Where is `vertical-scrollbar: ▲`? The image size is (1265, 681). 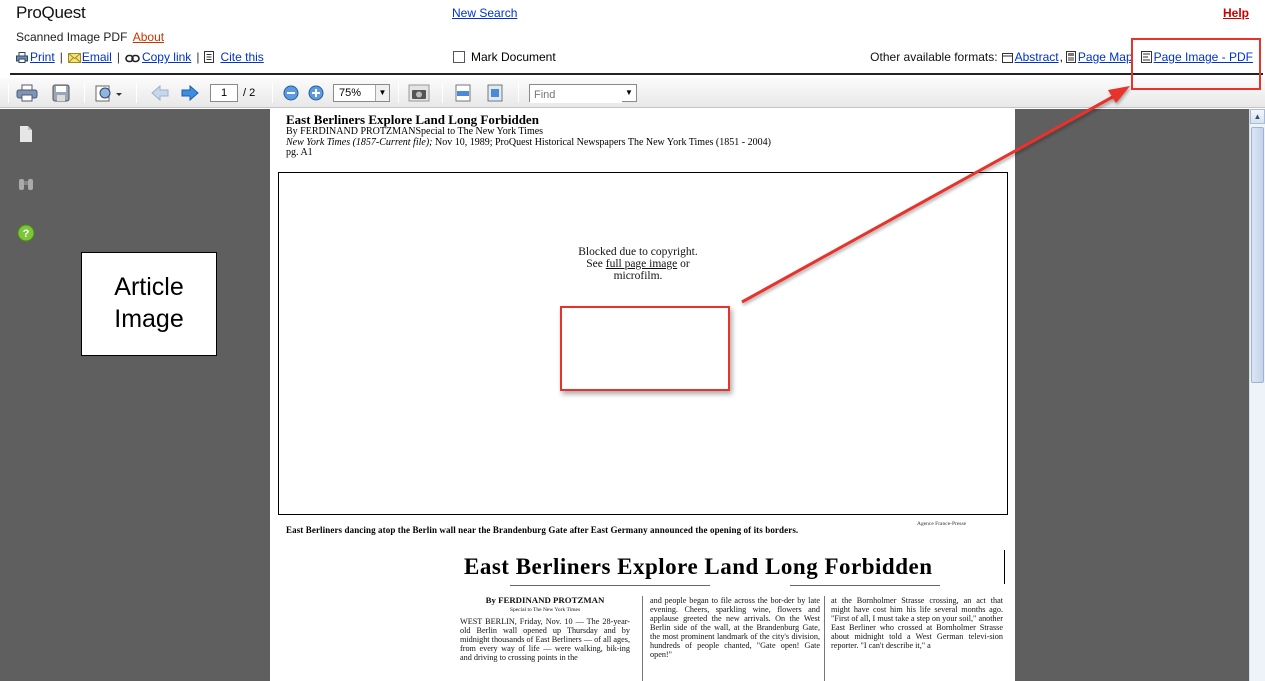 vertical-scrollbar: ▲ is located at coordinates (1257, 395).